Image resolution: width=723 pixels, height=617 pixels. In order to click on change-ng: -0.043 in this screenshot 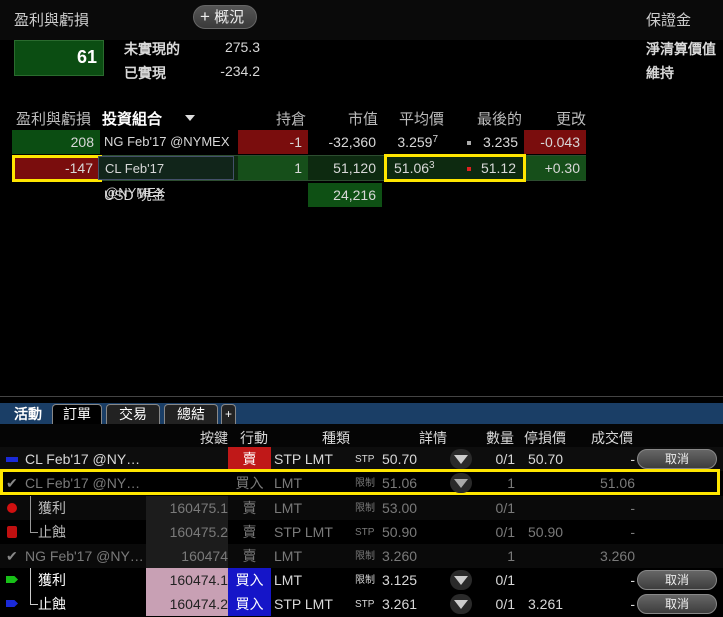, I will do `click(555, 142)`.